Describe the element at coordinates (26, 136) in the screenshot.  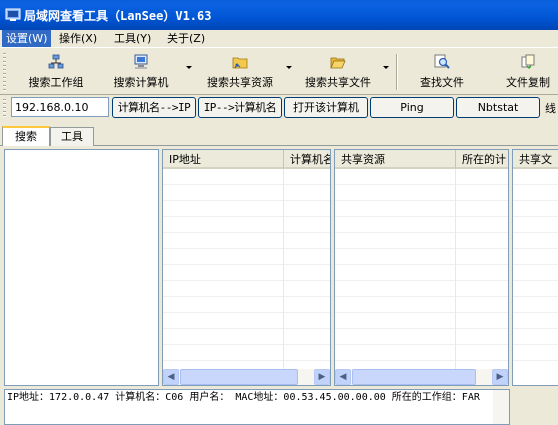
I see `tab-search: 搜索` at that location.